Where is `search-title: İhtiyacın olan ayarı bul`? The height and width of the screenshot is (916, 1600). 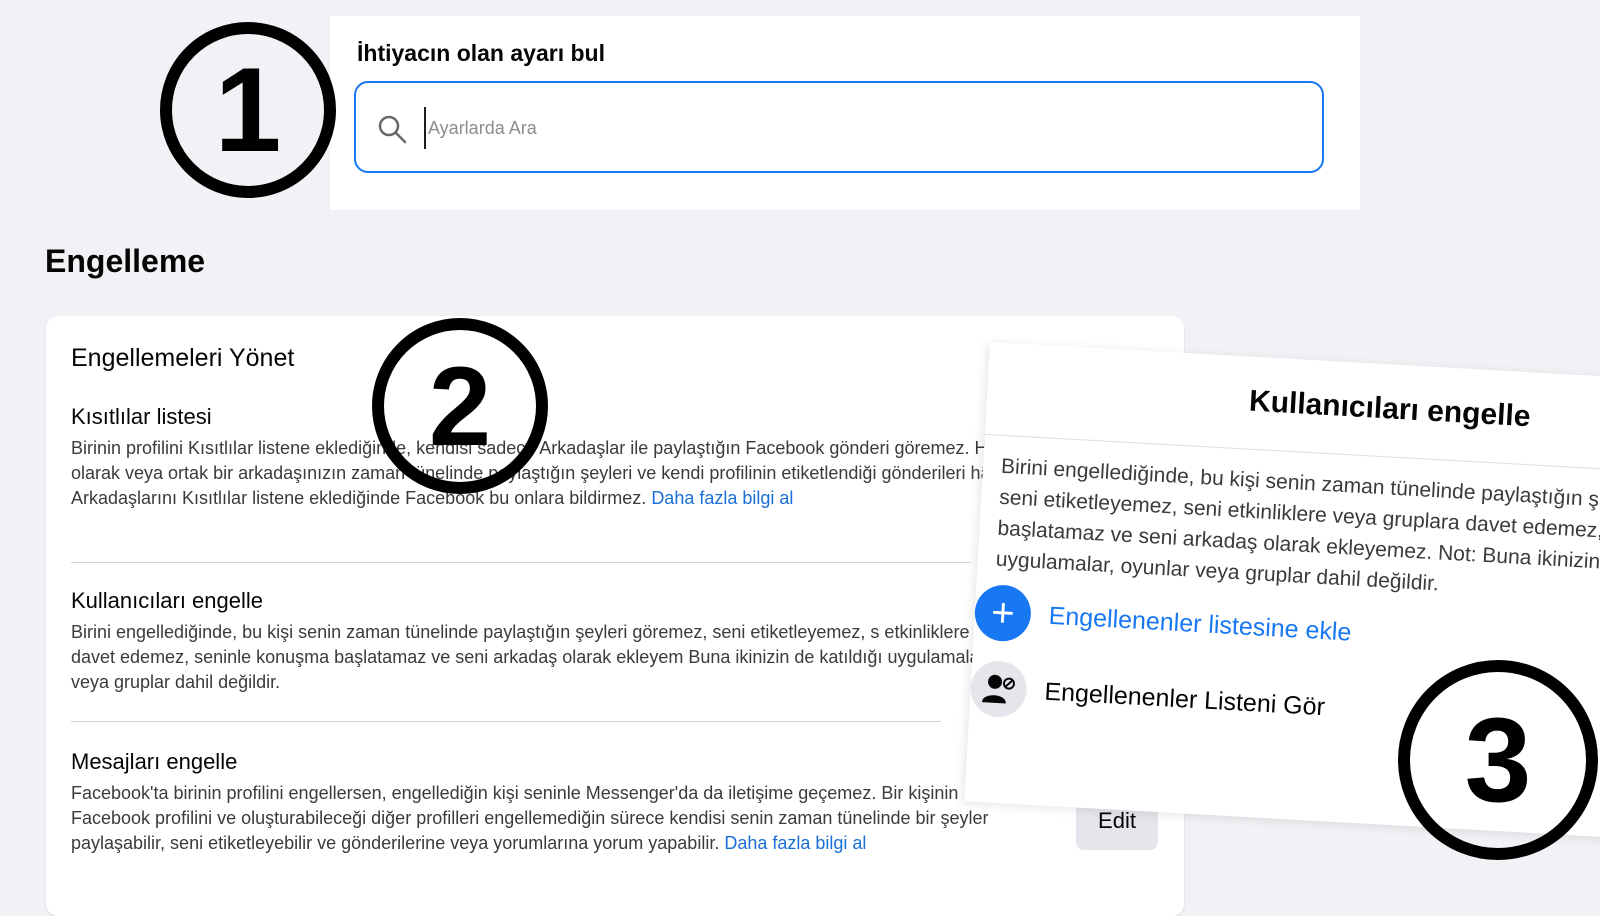 search-title: İhtiyacın olan ayarı bul is located at coordinates (481, 53).